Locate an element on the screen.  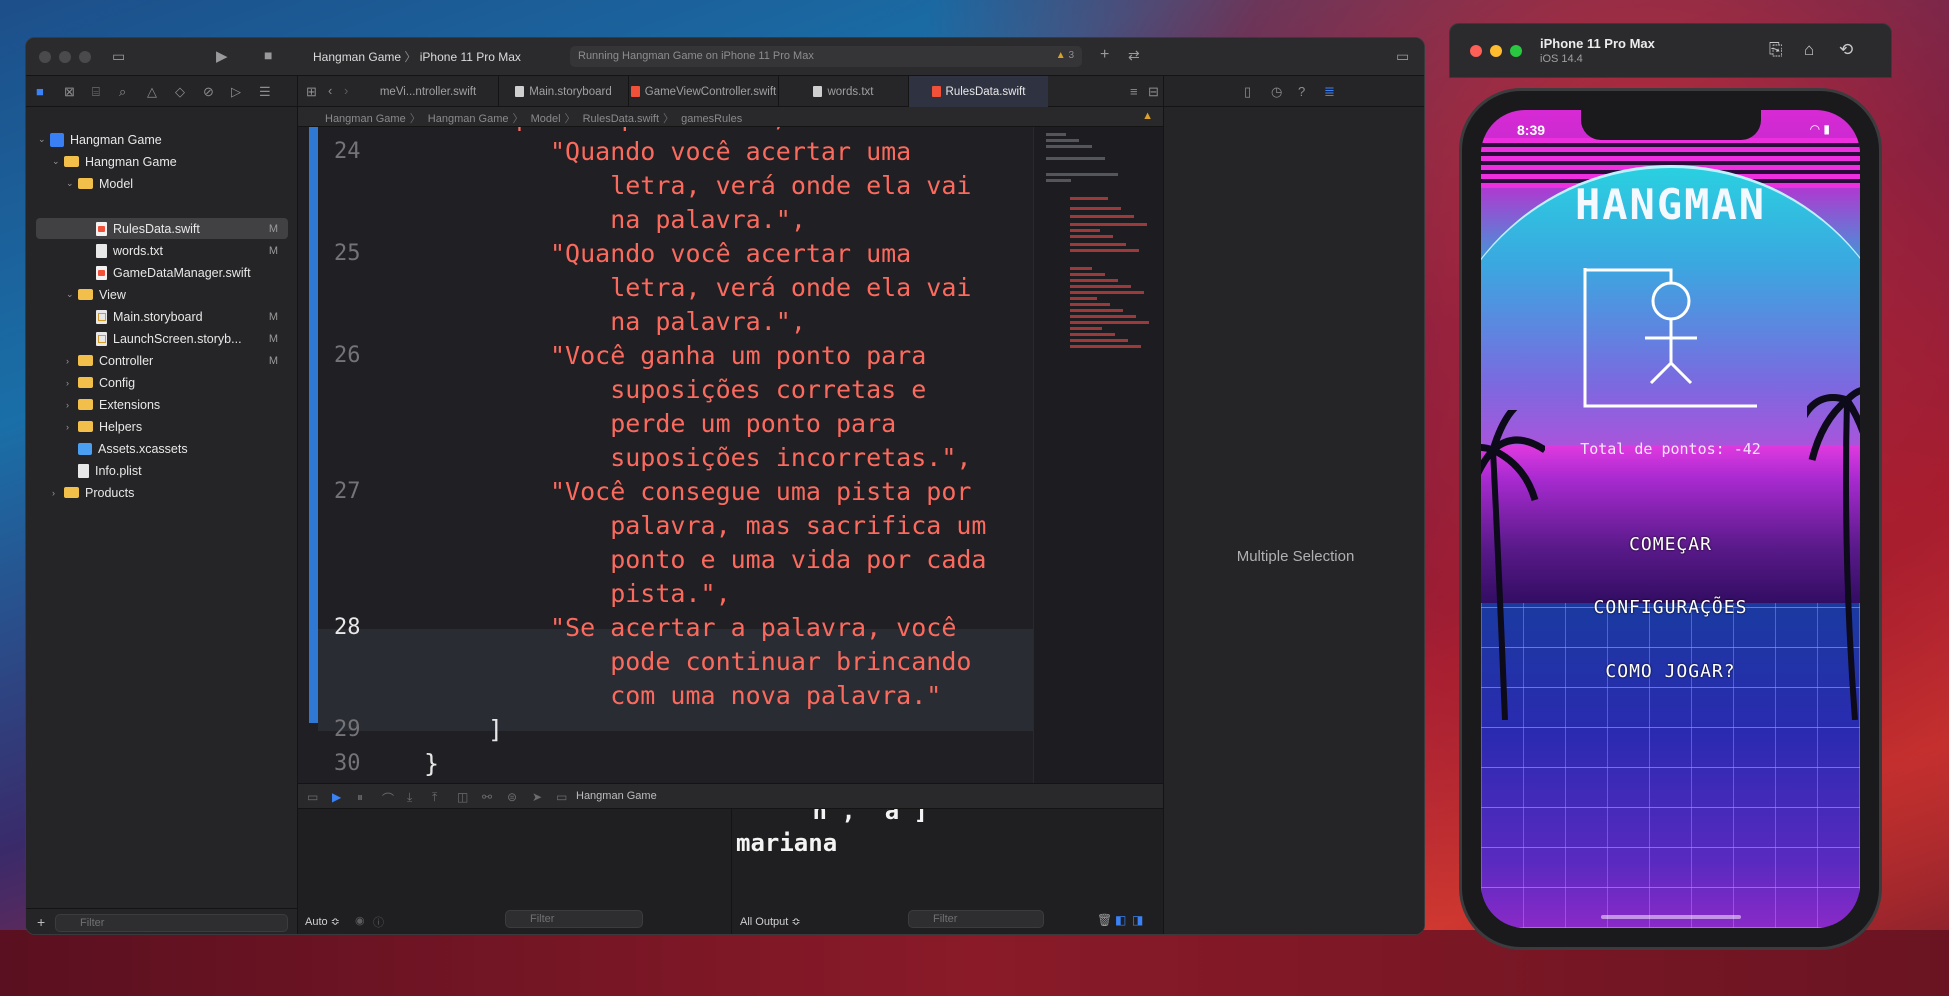
scheme-selector: Hangman Game 〉 iPhone 11 Pro Max is located at coordinates (417, 56).